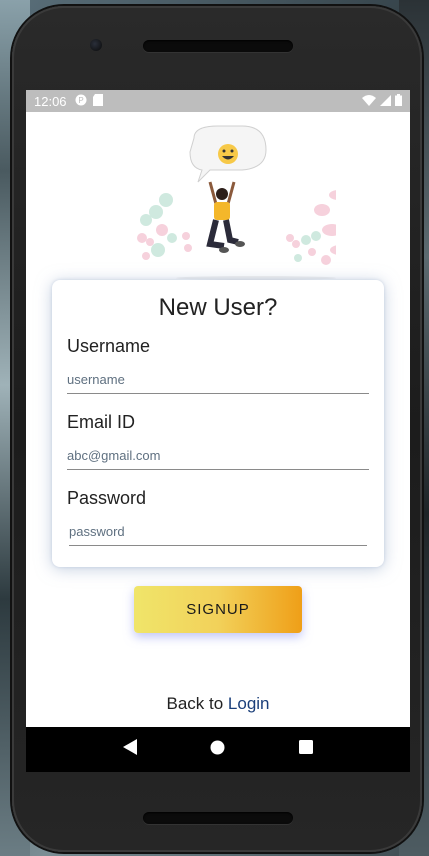  Describe the element at coordinates (218, 101) in the screenshot. I see `status-bar: 12:06 P` at that location.